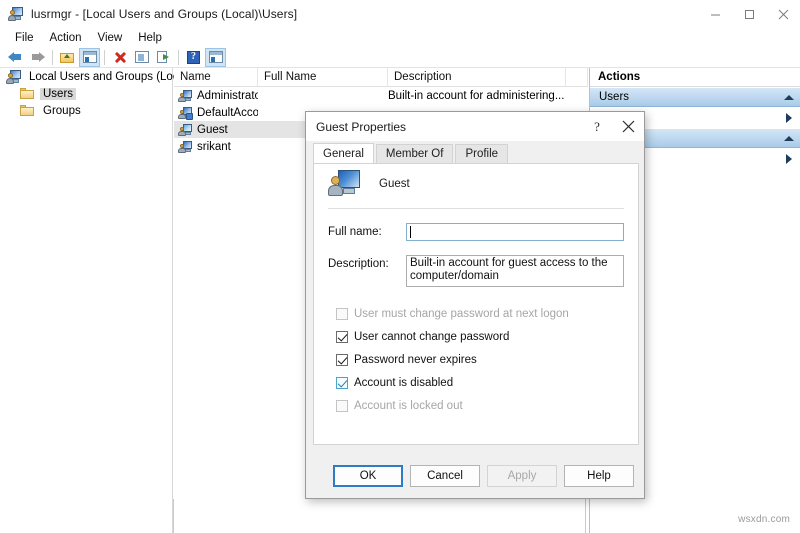 This screenshot has height=533, width=800. What do you see at coordinates (410, 232) in the screenshot?
I see `text-caret` at bounding box center [410, 232].